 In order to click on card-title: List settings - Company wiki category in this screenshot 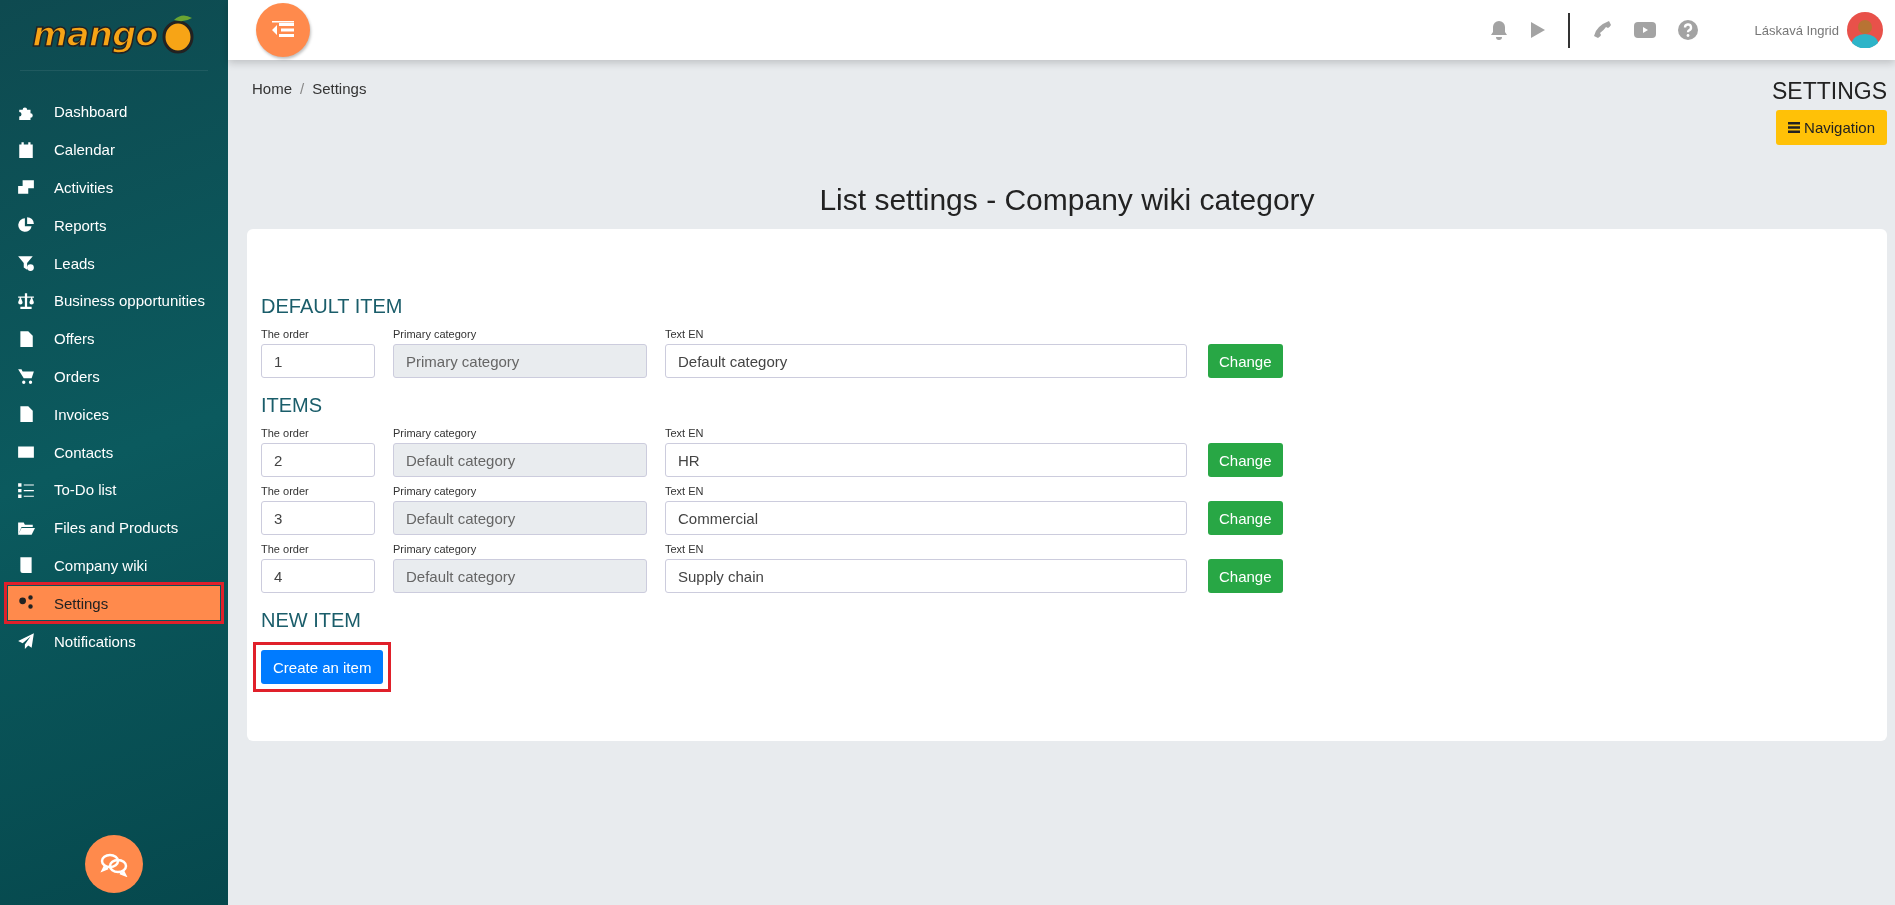, I will do `click(1067, 200)`.